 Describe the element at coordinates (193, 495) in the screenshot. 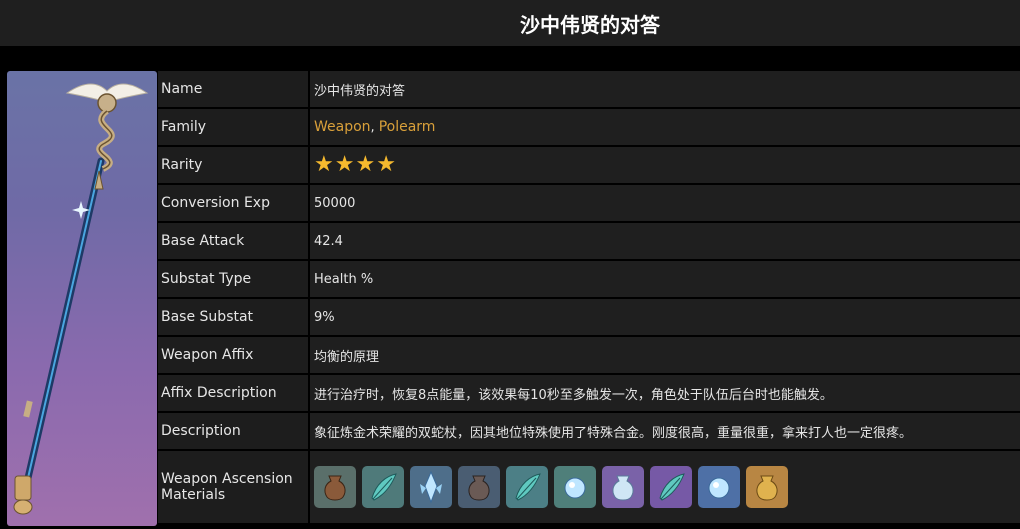

I see `materials-label-line2: Materials` at that location.